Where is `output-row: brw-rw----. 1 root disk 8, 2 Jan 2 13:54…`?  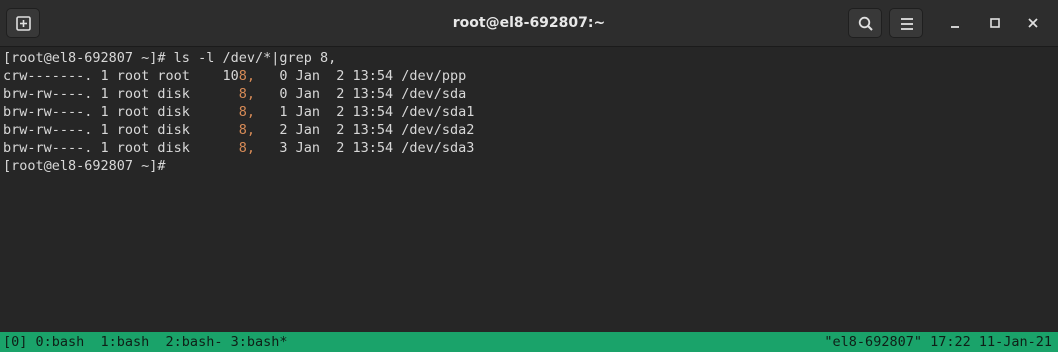
output-row: brw-rw----. 1 root disk 8, 2 Jan 2 13:54… is located at coordinates (238, 130).